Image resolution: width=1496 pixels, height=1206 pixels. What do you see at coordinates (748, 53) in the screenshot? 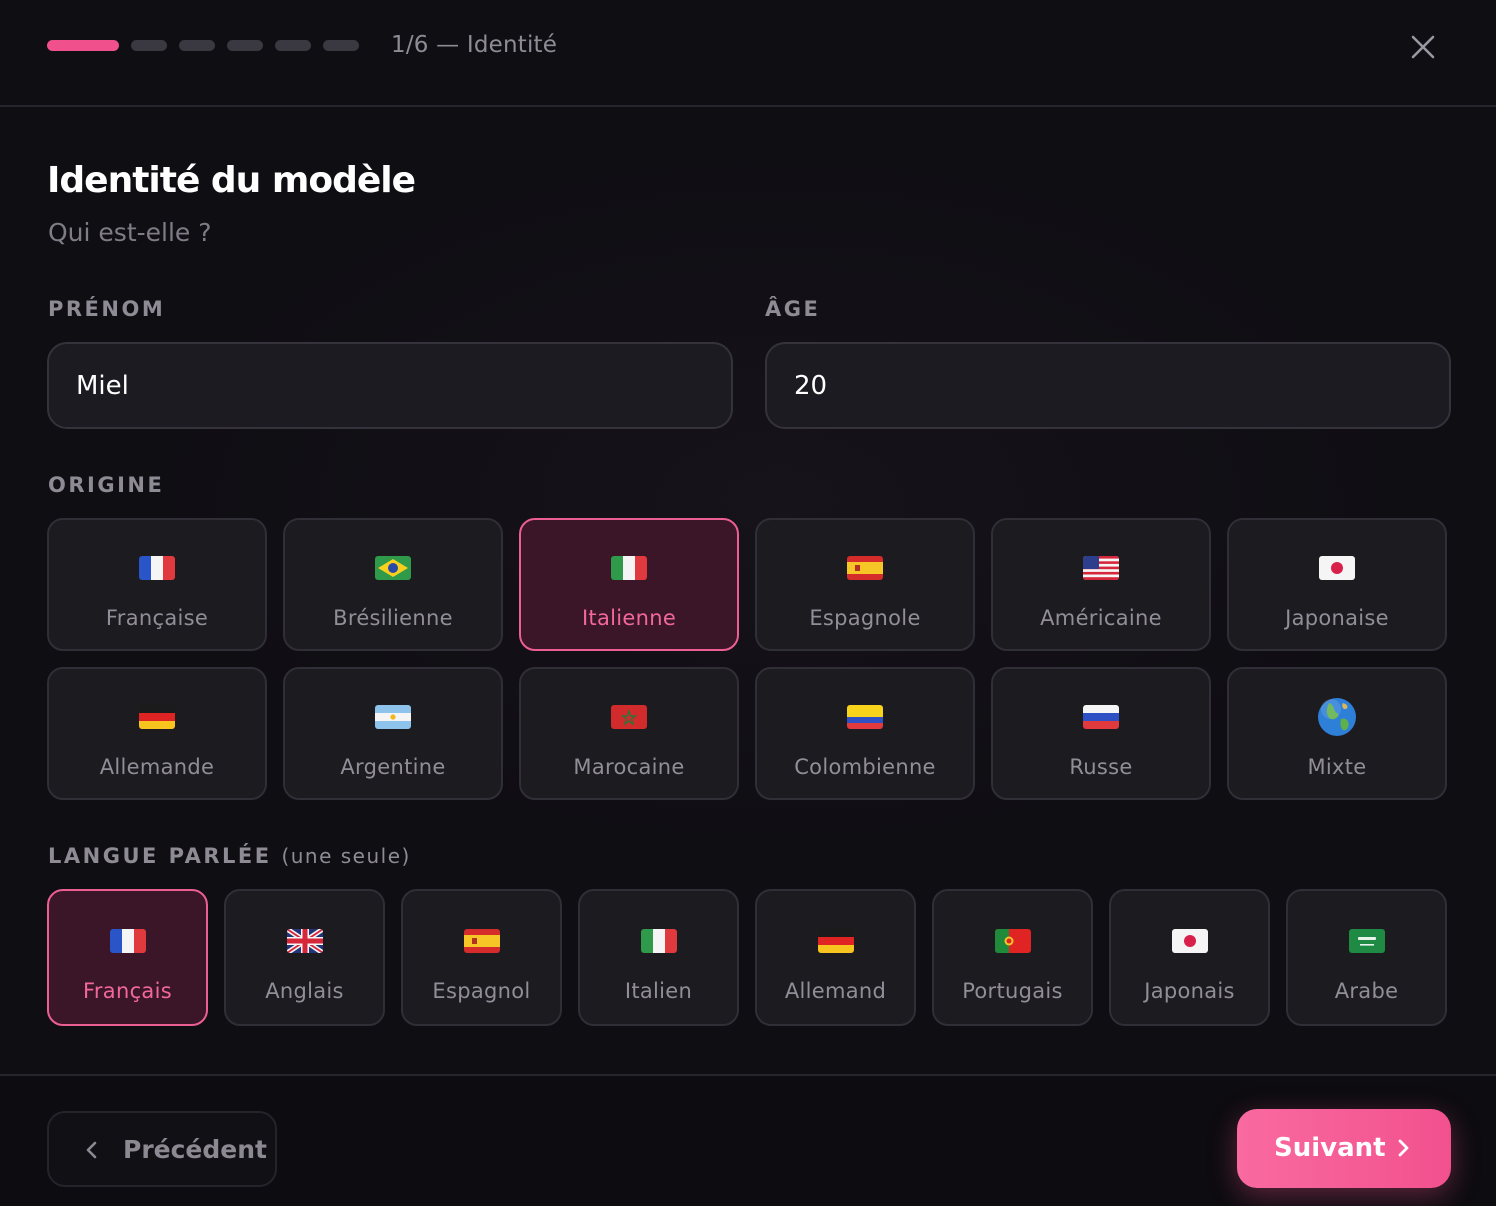
I see `modal-header: 1/6 — Identité` at bounding box center [748, 53].